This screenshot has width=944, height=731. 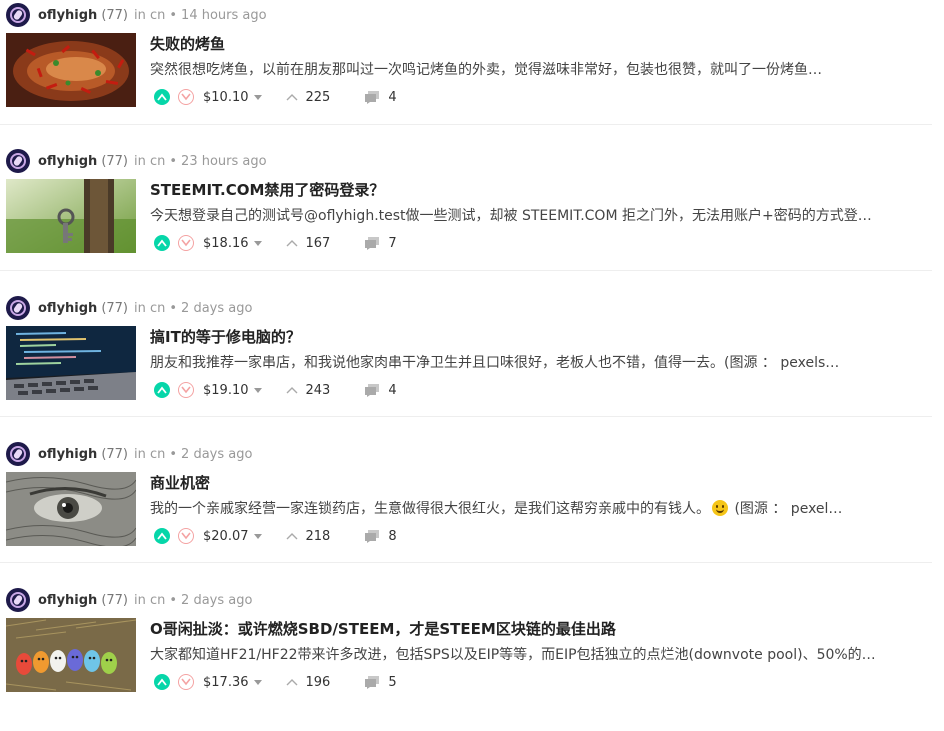 I want to click on grilled-fish-image, so click(x=71, y=70).